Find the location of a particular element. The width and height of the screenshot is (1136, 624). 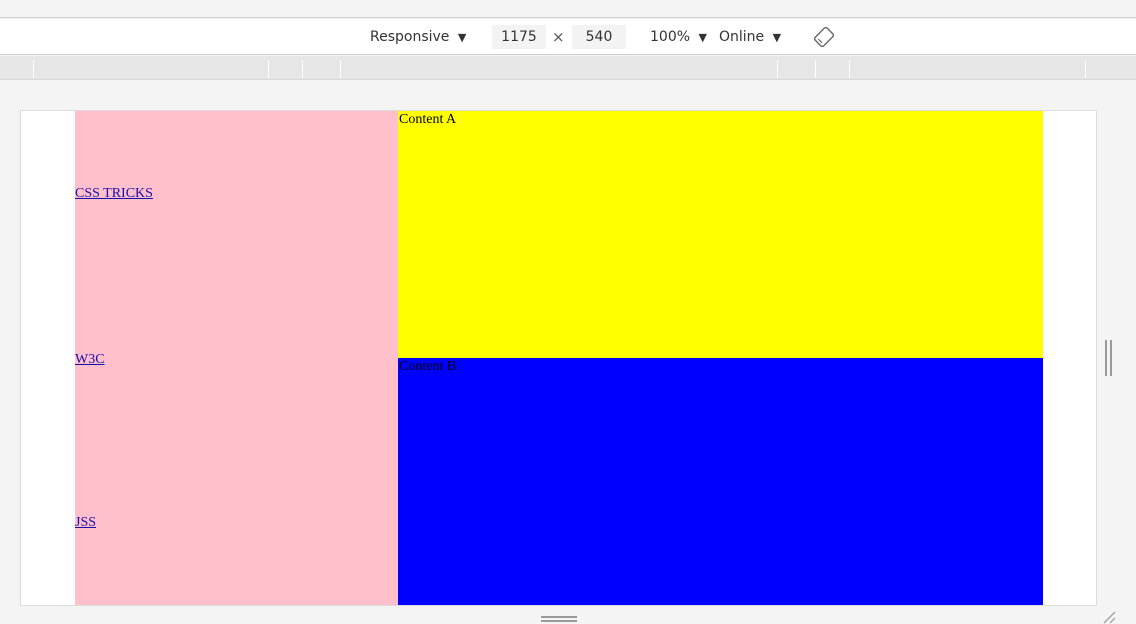

width-input: 1175 is located at coordinates (519, 37).